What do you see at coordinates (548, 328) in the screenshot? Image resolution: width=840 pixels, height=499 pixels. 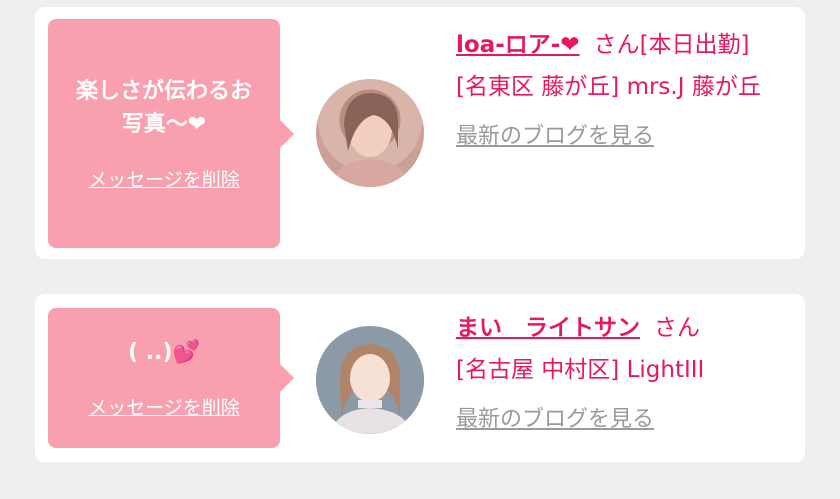 I see `sender-name-link: まい ライトサン` at bounding box center [548, 328].